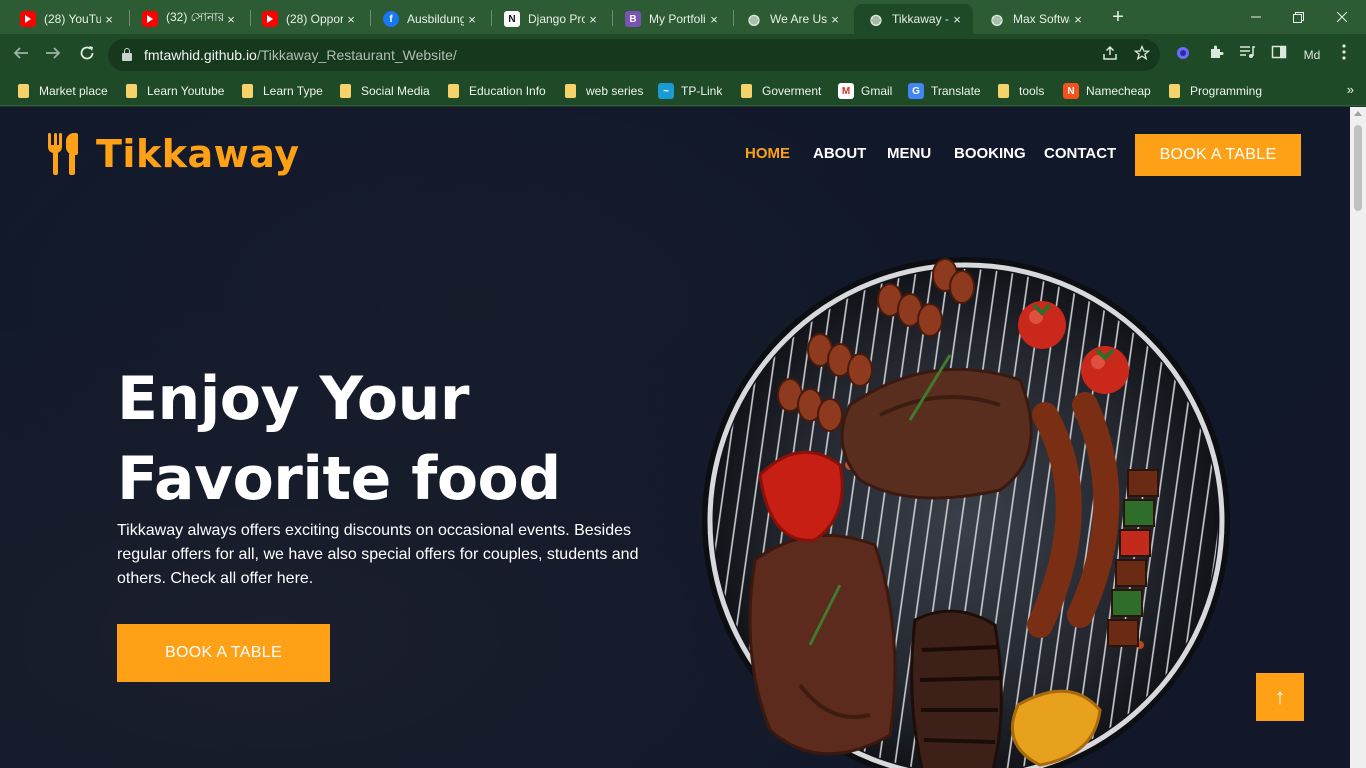  Describe the element at coordinates (956, 91) in the screenshot. I see `bookmark-label: Translate` at that location.